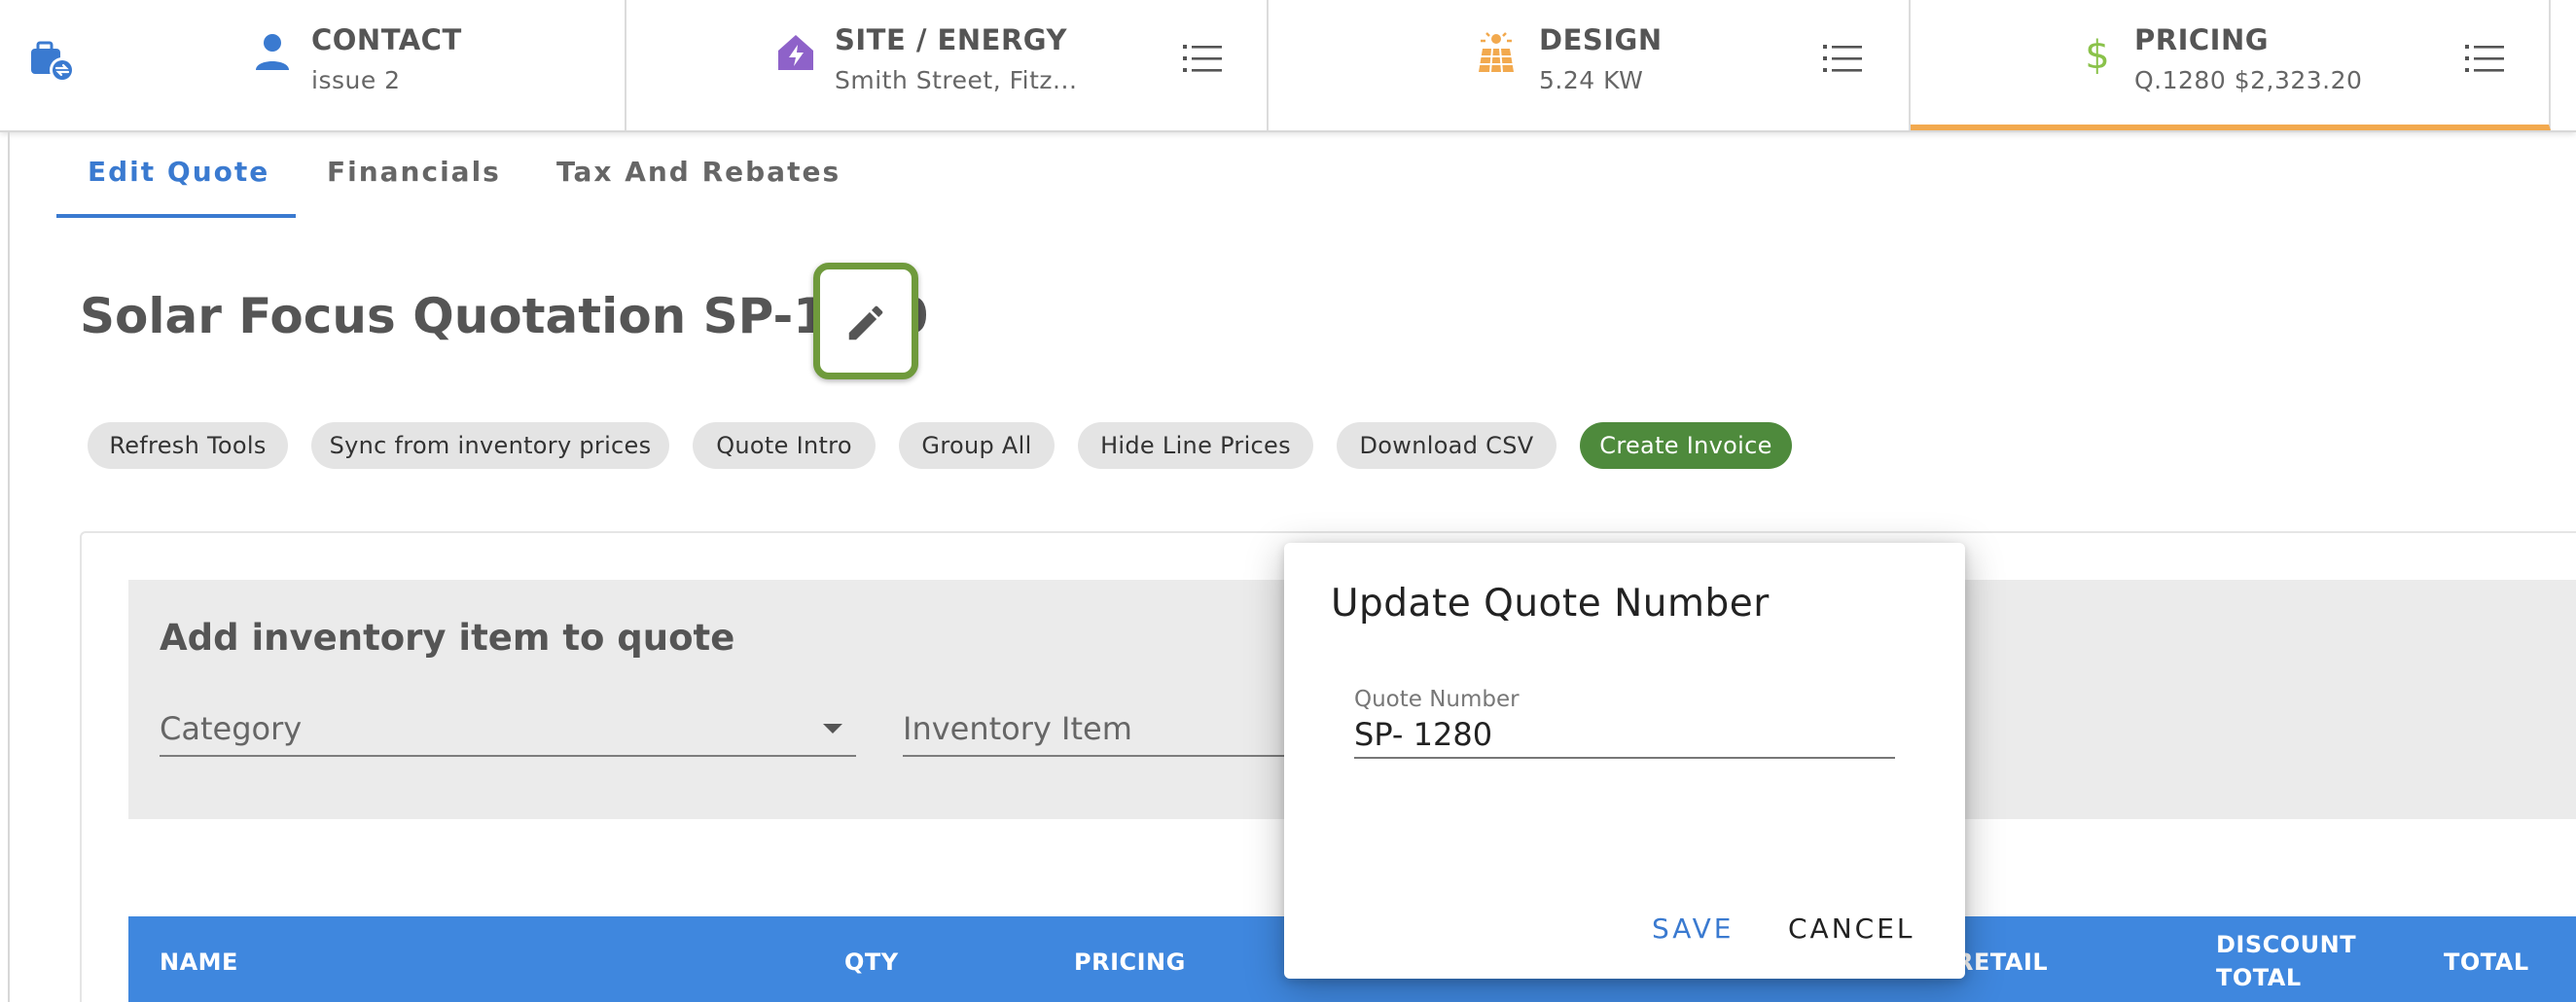 Image resolution: width=2576 pixels, height=1002 pixels. I want to click on column-header-total: TOTAL, so click(2486, 963).